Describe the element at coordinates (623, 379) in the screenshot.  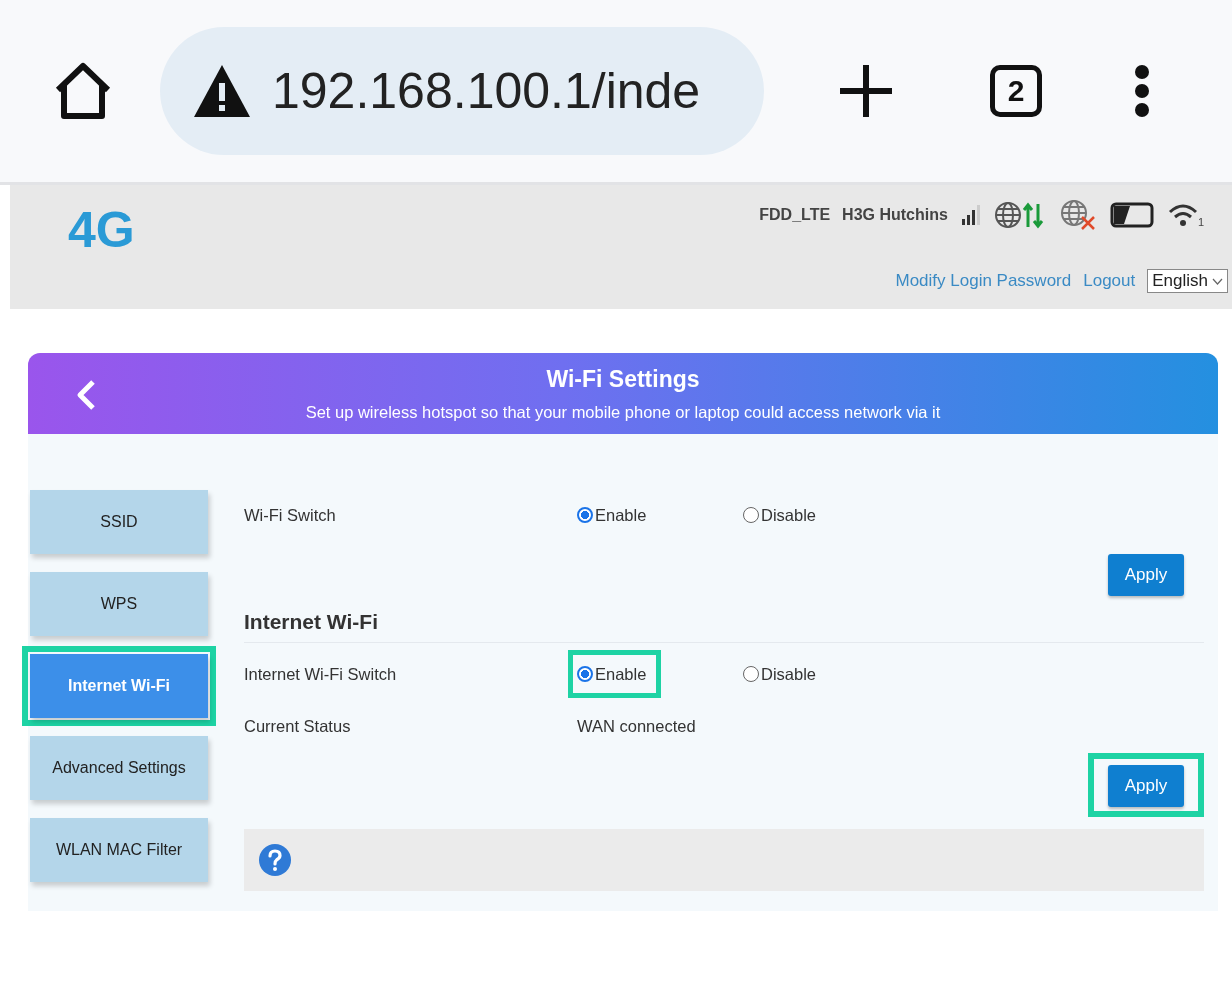
I see `page-title: Wi-Fi Settings` at that location.